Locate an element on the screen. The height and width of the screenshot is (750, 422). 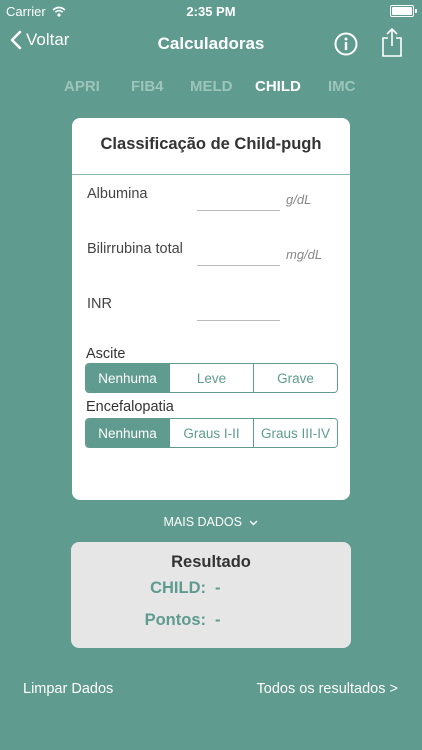
encefalopatia-segmented-control: Nenhuma Graus I-II Graus III-IV is located at coordinates (211, 433).